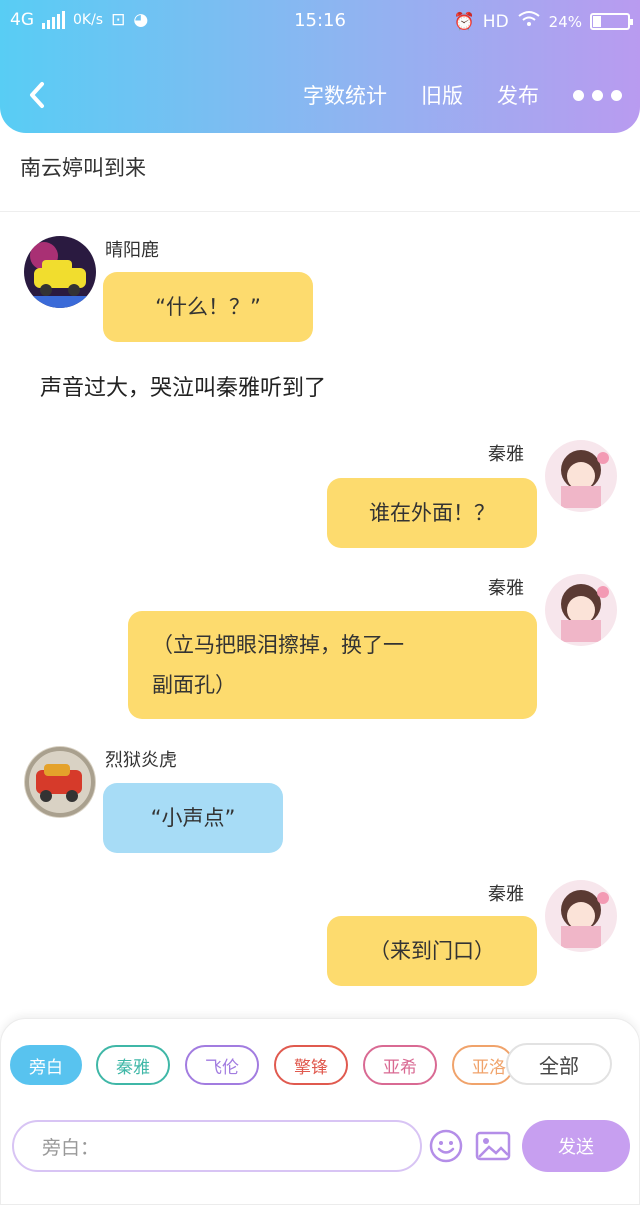 The width and height of the screenshot is (640, 1205). Describe the element at coordinates (39, 95) in the screenshot. I see `back-icon` at that location.